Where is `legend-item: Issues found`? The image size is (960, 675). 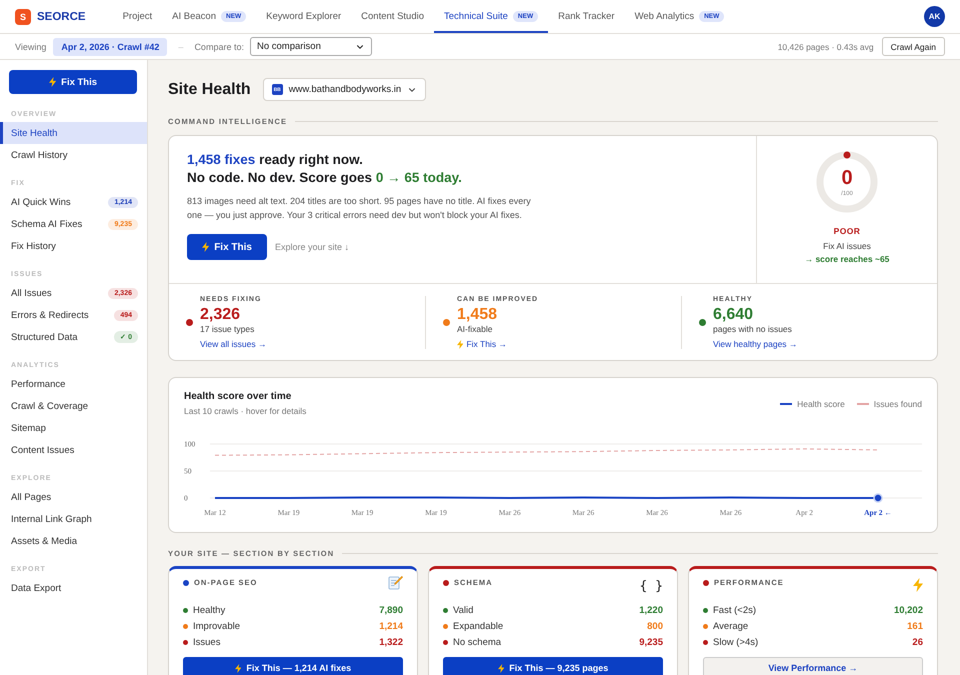
legend-item: Issues found is located at coordinates (889, 404).